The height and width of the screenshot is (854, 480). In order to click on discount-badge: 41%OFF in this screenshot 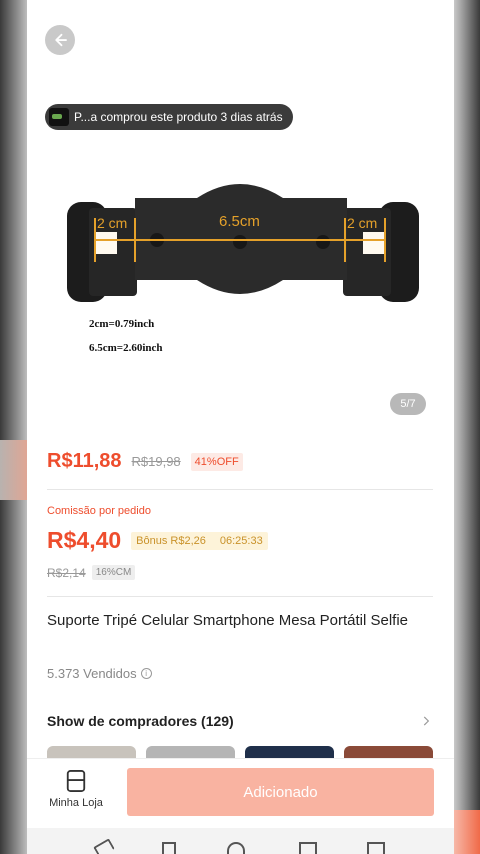, I will do `click(216, 461)`.